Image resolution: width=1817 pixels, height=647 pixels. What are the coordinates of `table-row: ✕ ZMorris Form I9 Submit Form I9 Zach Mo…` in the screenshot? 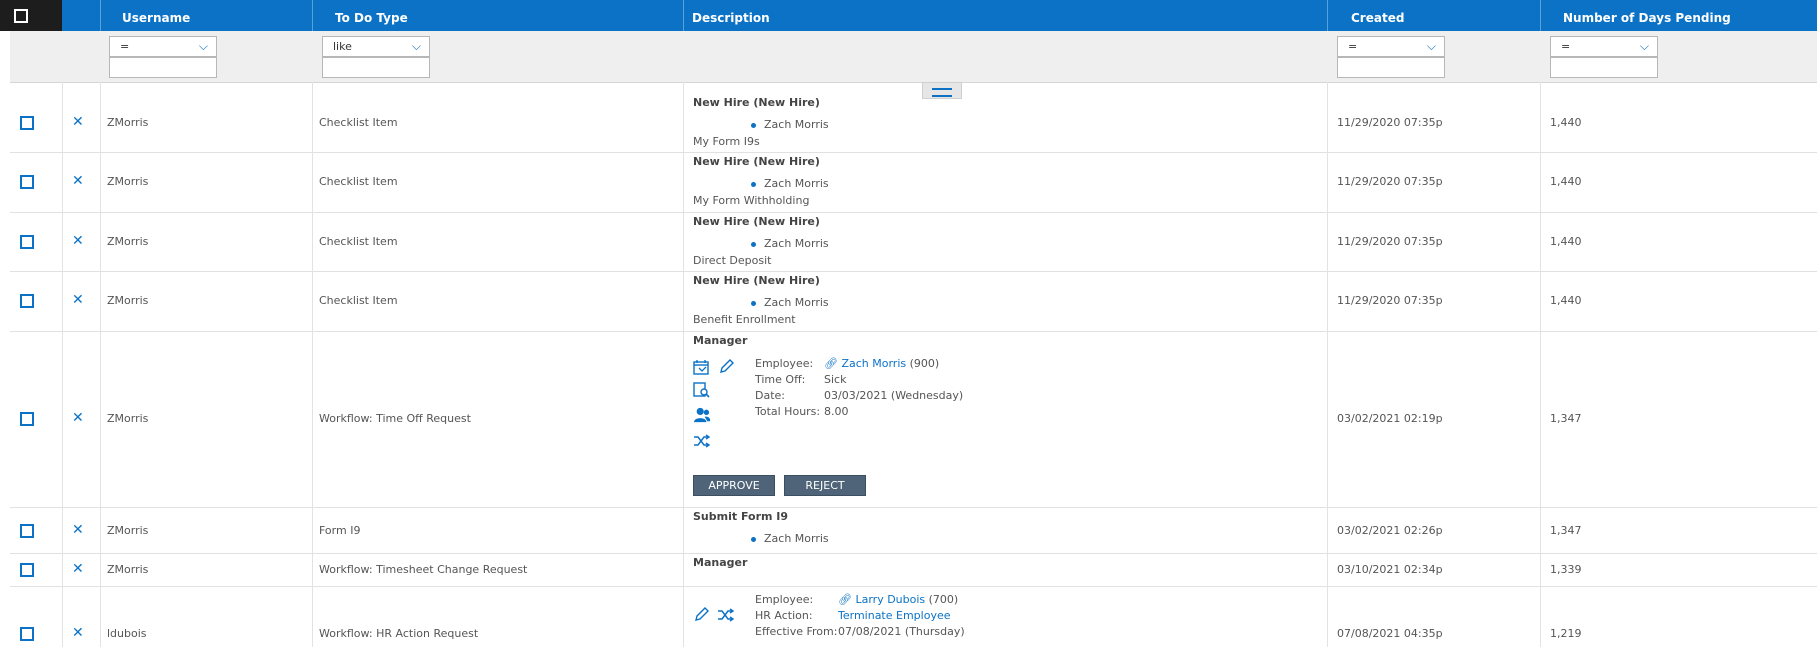 It's located at (913, 531).